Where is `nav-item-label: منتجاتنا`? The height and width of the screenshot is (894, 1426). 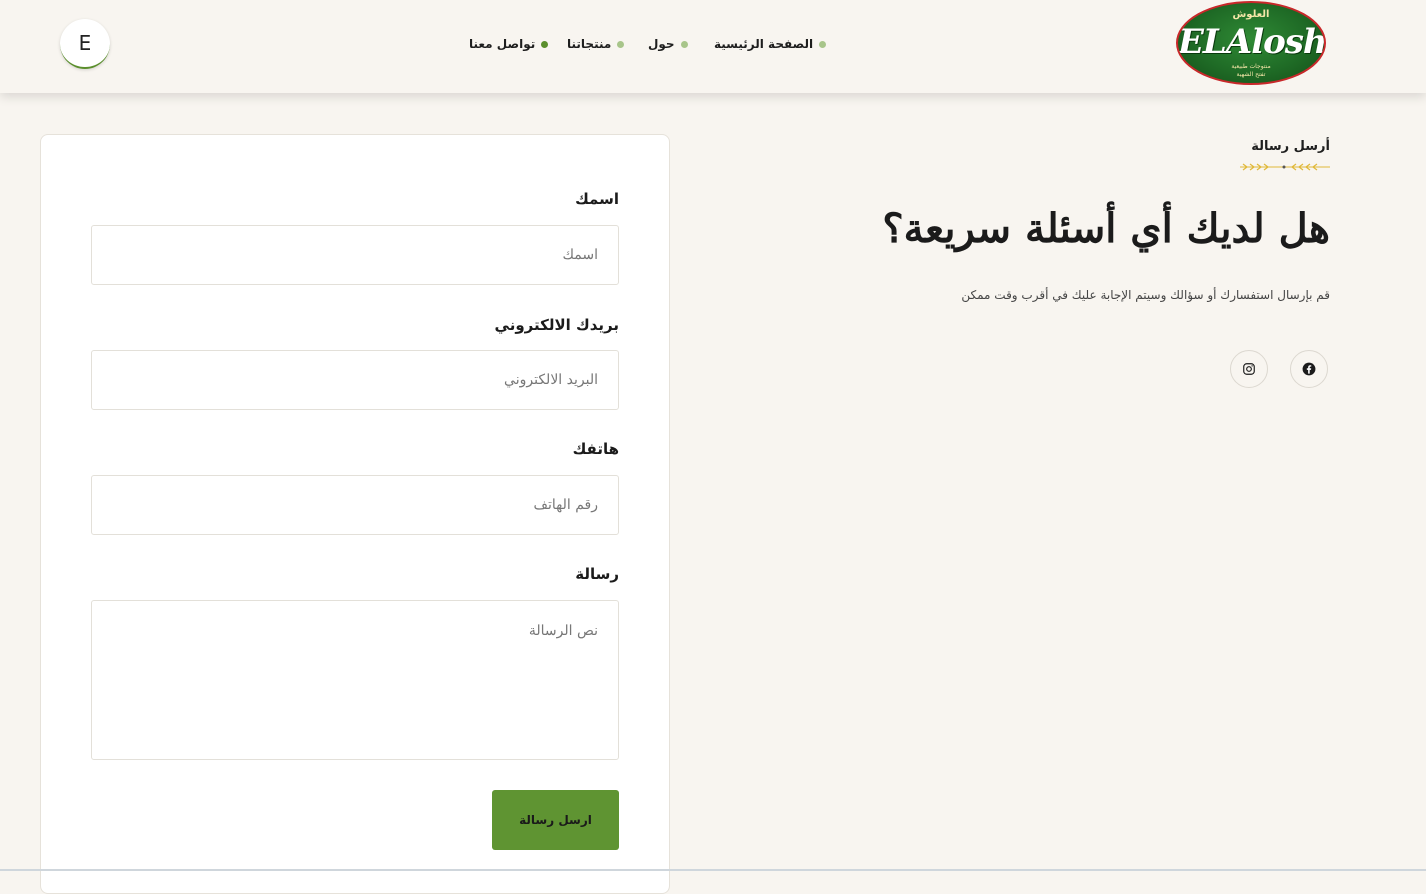 nav-item-label: منتجاتنا is located at coordinates (589, 44).